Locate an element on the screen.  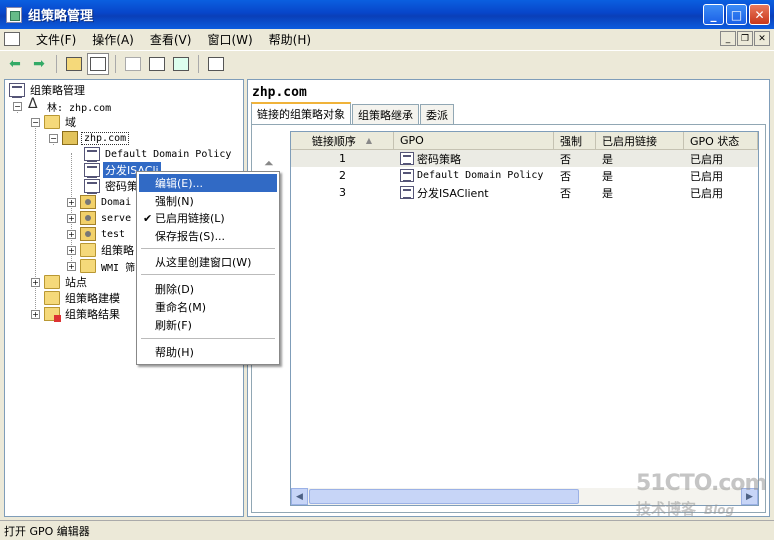
ctx-help: 帮助(H) is located at coordinates (208, 352).